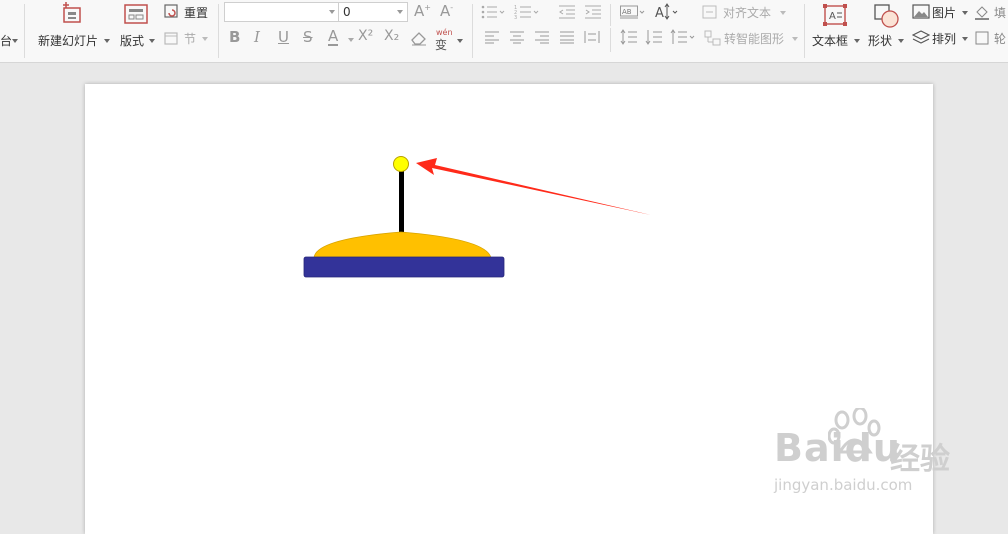 The height and width of the screenshot is (534, 1008). What do you see at coordinates (68, 41) in the screenshot?
I see `new-slide-label: 新建幻灯片` at bounding box center [68, 41].